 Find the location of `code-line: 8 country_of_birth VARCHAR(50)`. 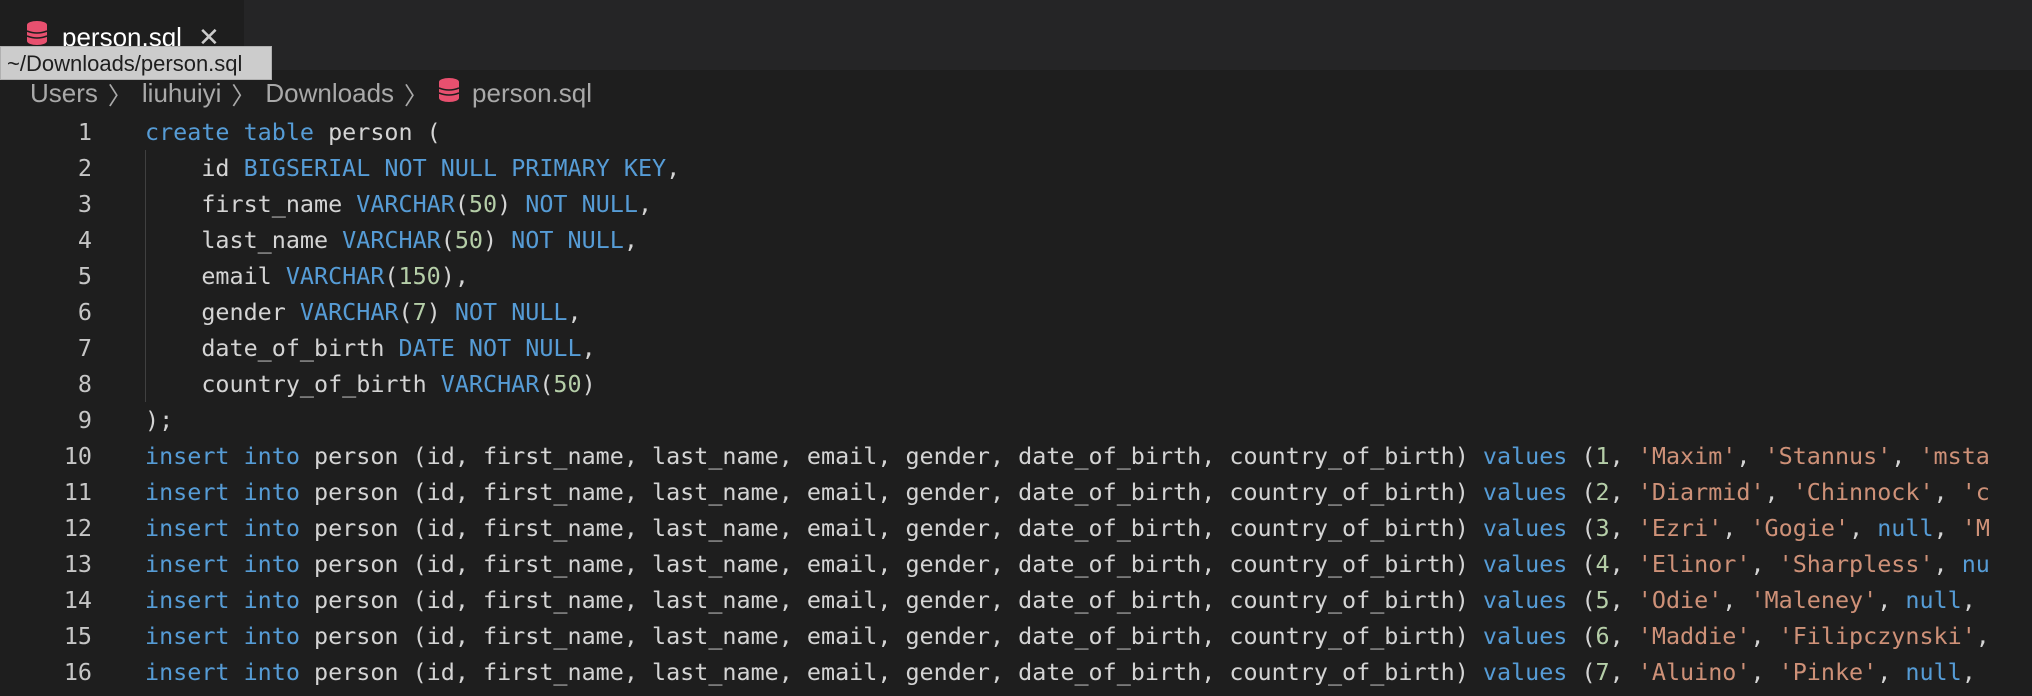

code-line: 8 country_of_birth VARCHAR(50) is located at coordinates (1016, 384).